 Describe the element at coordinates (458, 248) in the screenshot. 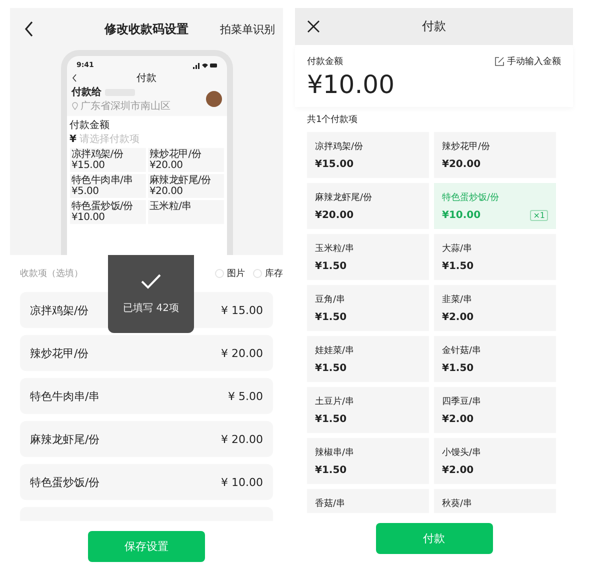

I see `item-name: 大蒜/串` at that location.